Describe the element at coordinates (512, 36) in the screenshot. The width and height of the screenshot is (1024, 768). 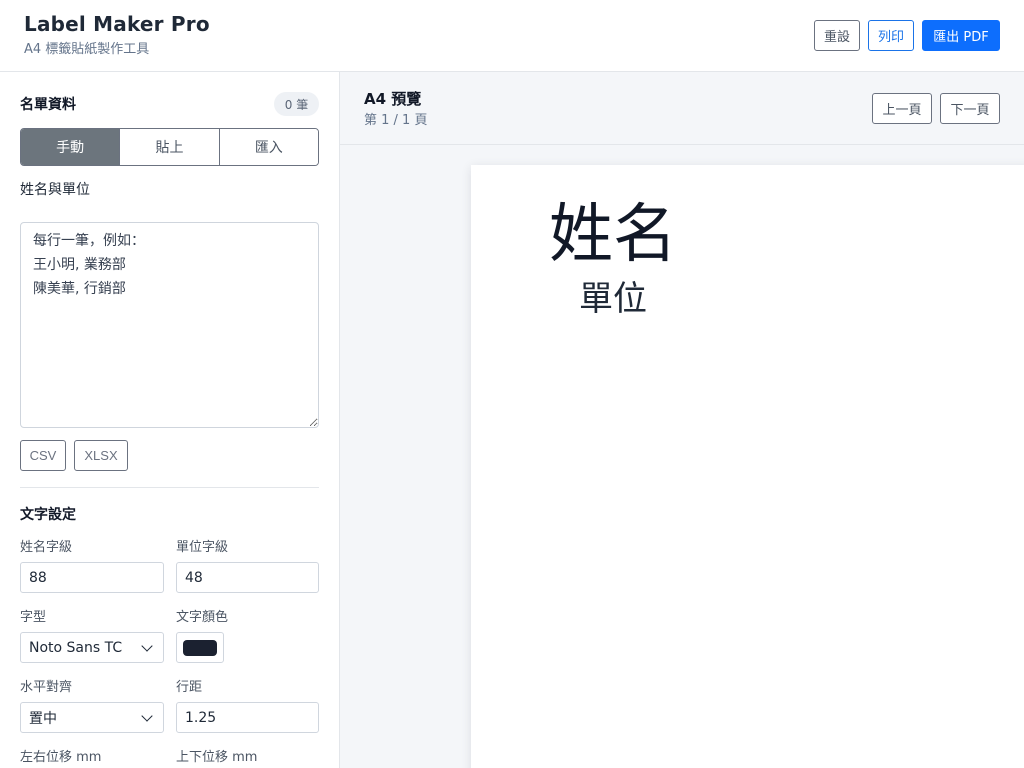
I see `app-header: Label Maker Pro A4 標籤貼紙製作工具 重設 列印 匯出 PDF` at that location.